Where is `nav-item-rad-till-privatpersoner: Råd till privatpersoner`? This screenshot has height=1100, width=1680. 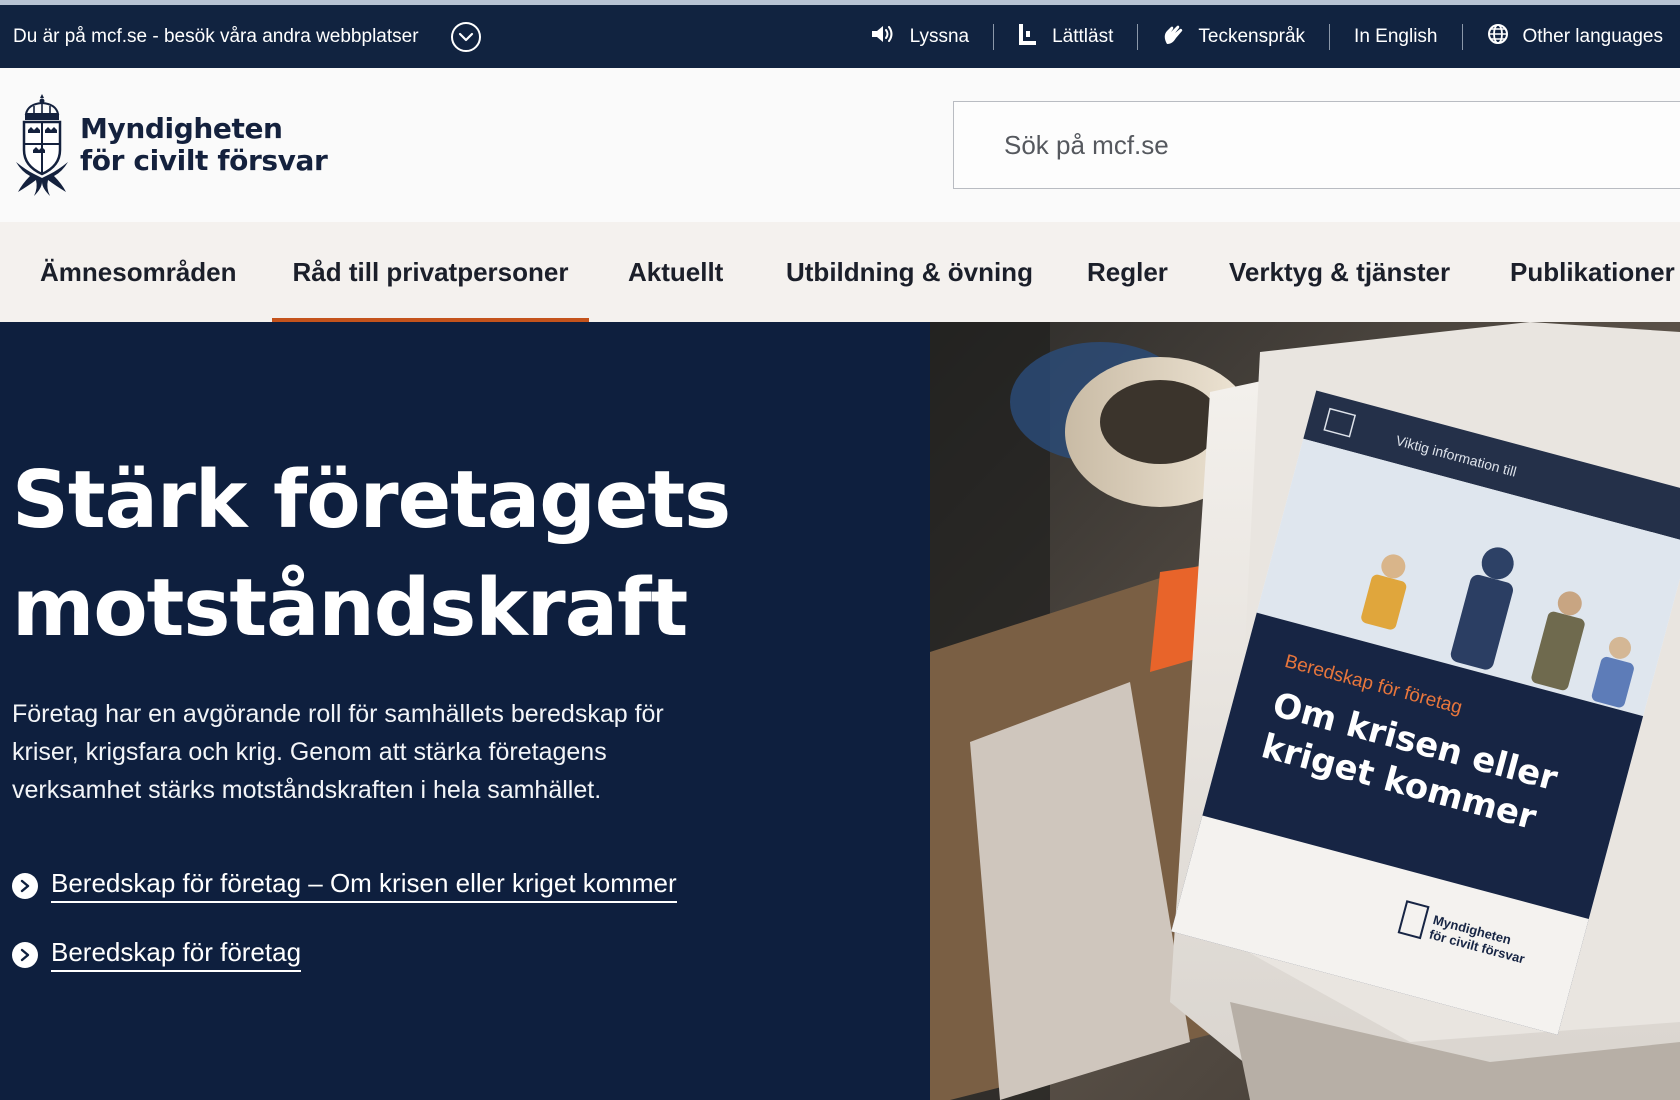 nav-item-rad-till-privatpersoner: Råd till privatpersoner is located at coordinates (430, 272).